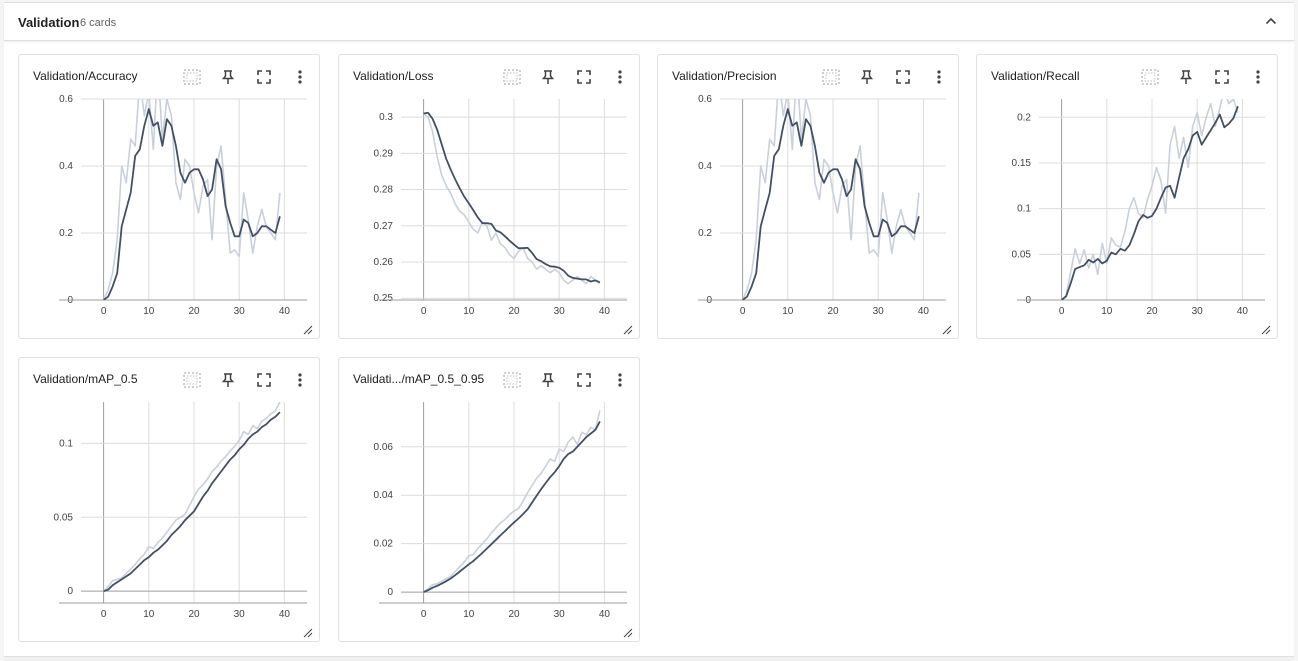 The image size is (1298, 661). I want to click on y-tick-label: 0.3, so click(386, 117).